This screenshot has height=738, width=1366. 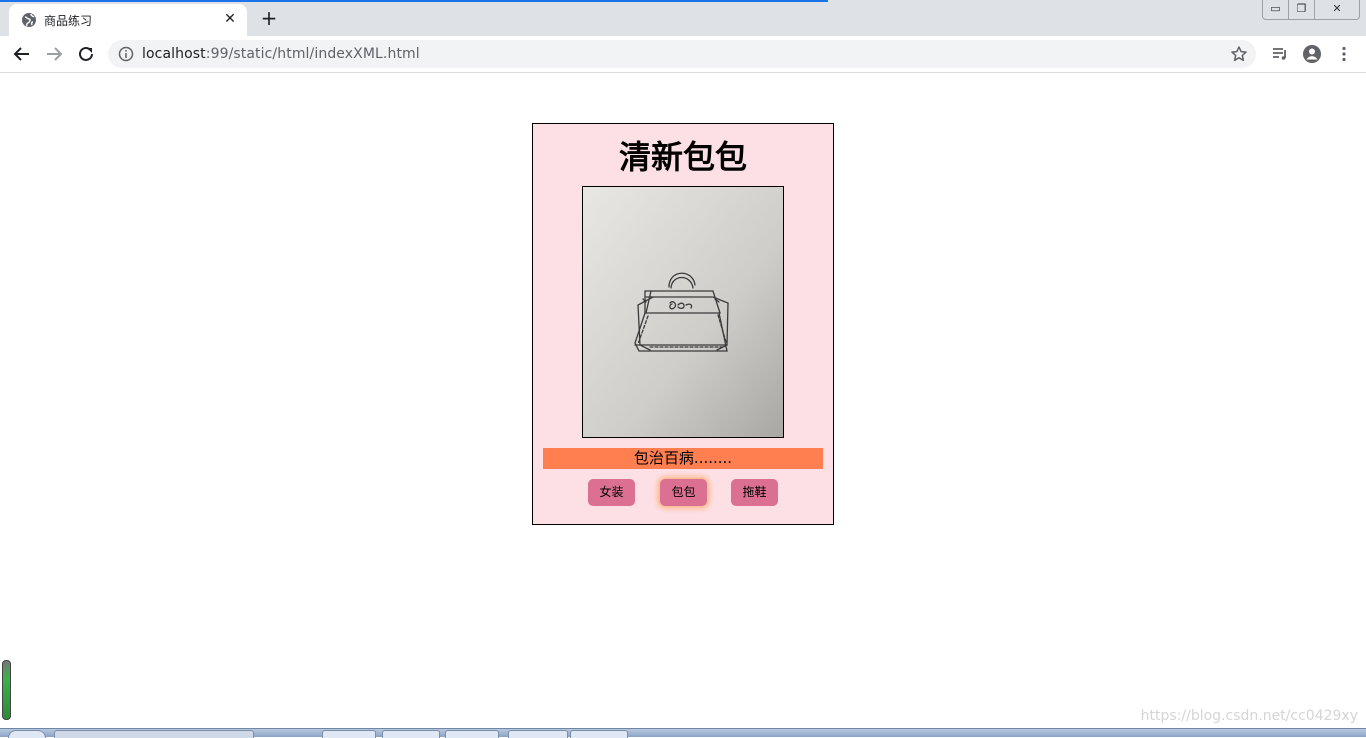 I want to click on start-button, so click(x=27, y=734).